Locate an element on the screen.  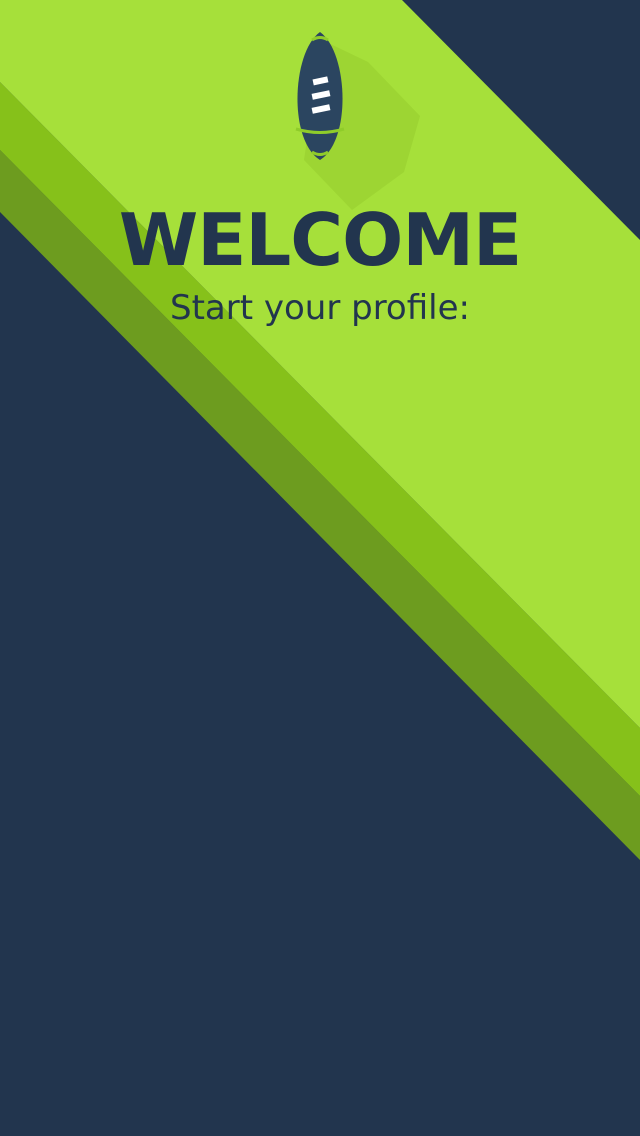
football-icon is located at coordinates (320, 96).